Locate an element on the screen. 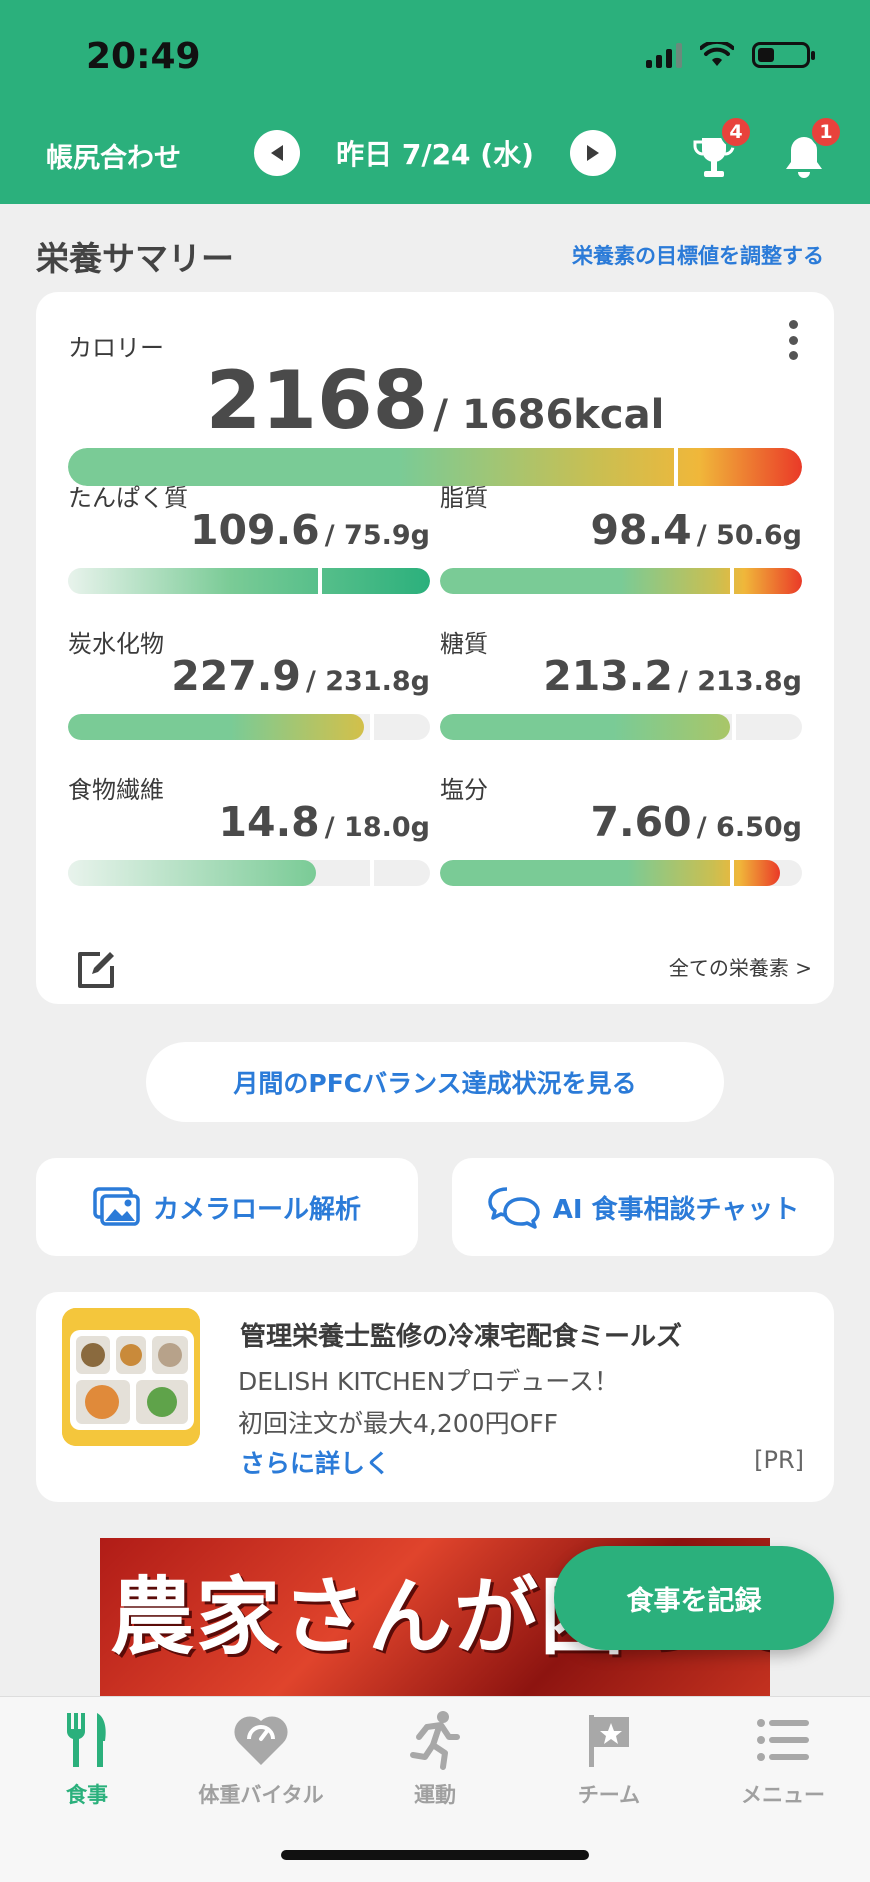 The height and width of the screenshot is (1882, 870). ai-chat-button: AI 食事相談チャット is located at coordinates (643, 1207).